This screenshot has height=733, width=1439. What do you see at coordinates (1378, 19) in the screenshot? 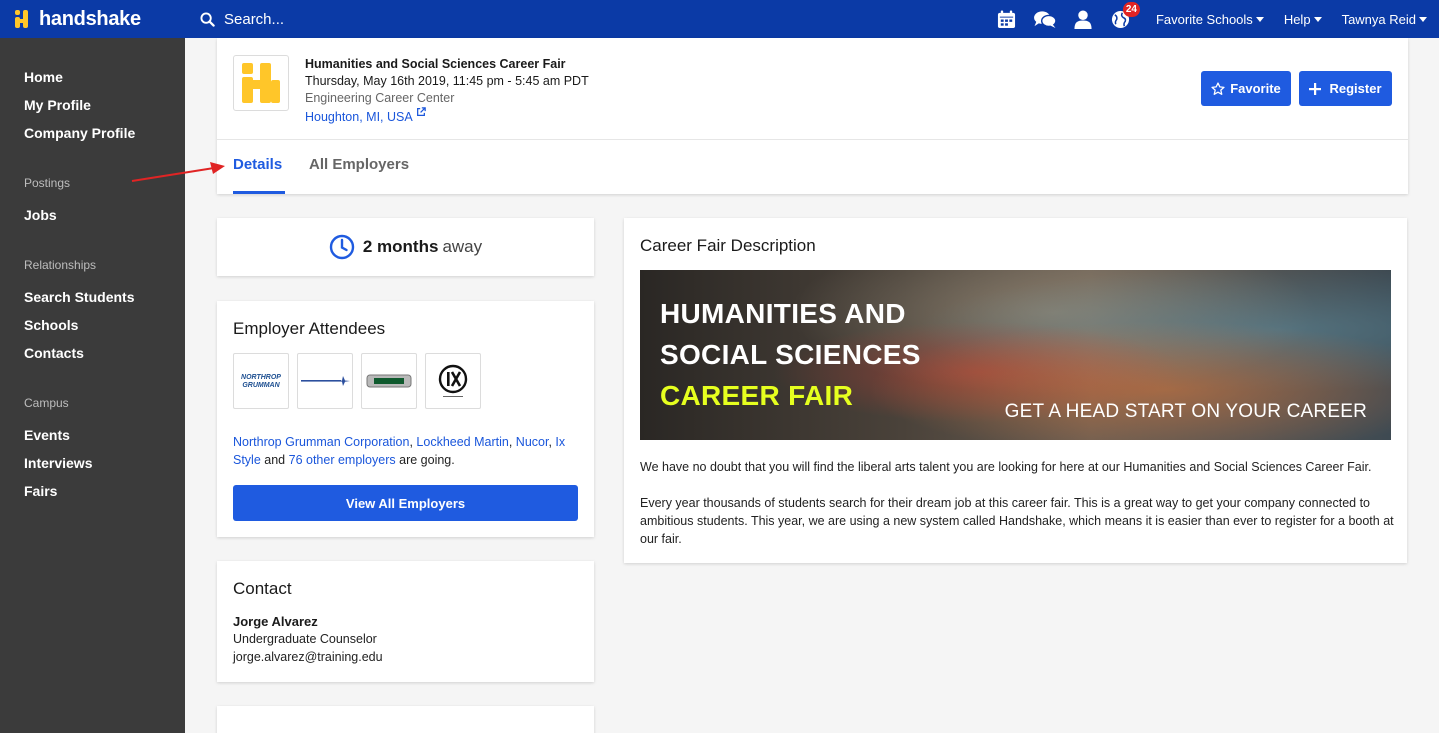
I see `user-name-label: Tawnya Reid` at bounding box center [1378, 19].